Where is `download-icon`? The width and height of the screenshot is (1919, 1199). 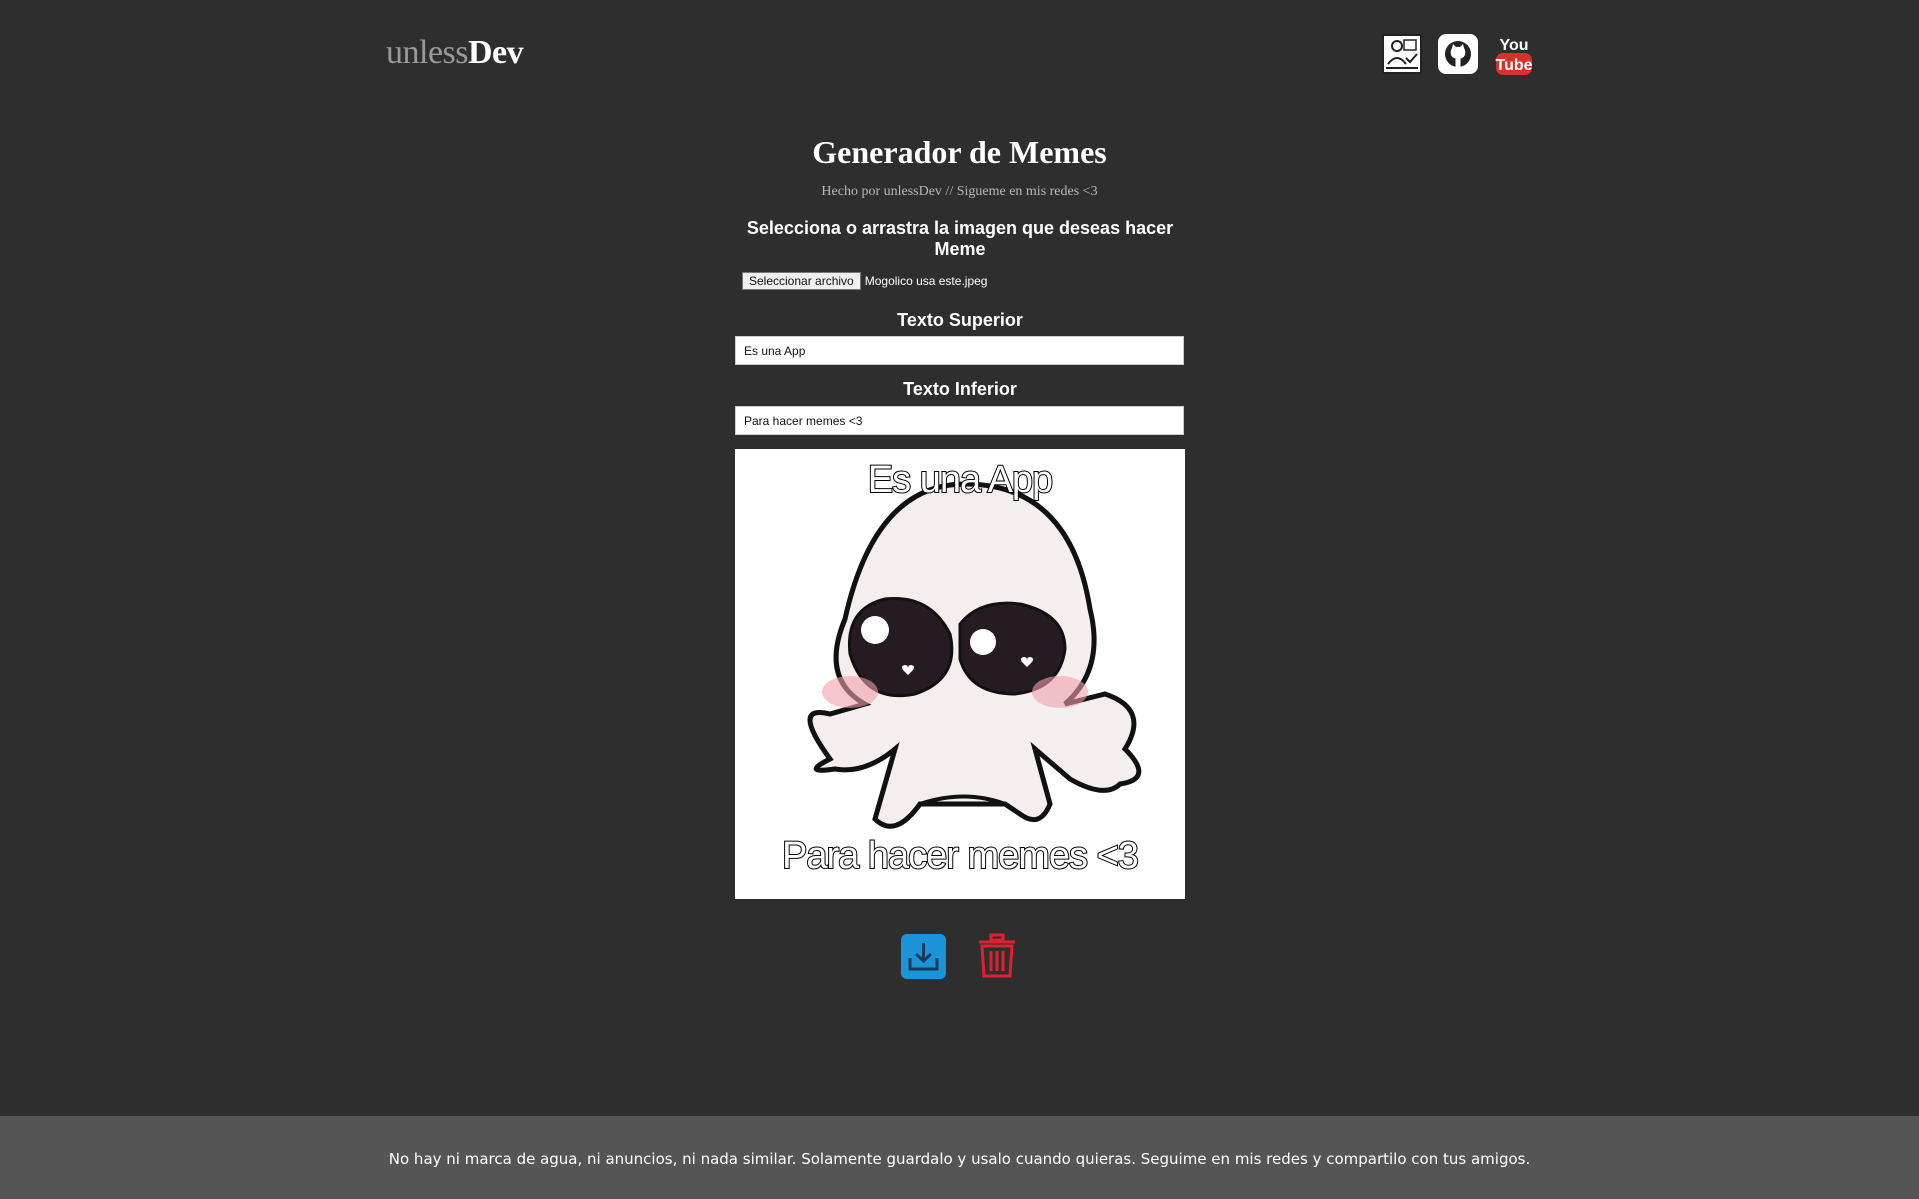
download-icon is located at coordinates (923, 957).